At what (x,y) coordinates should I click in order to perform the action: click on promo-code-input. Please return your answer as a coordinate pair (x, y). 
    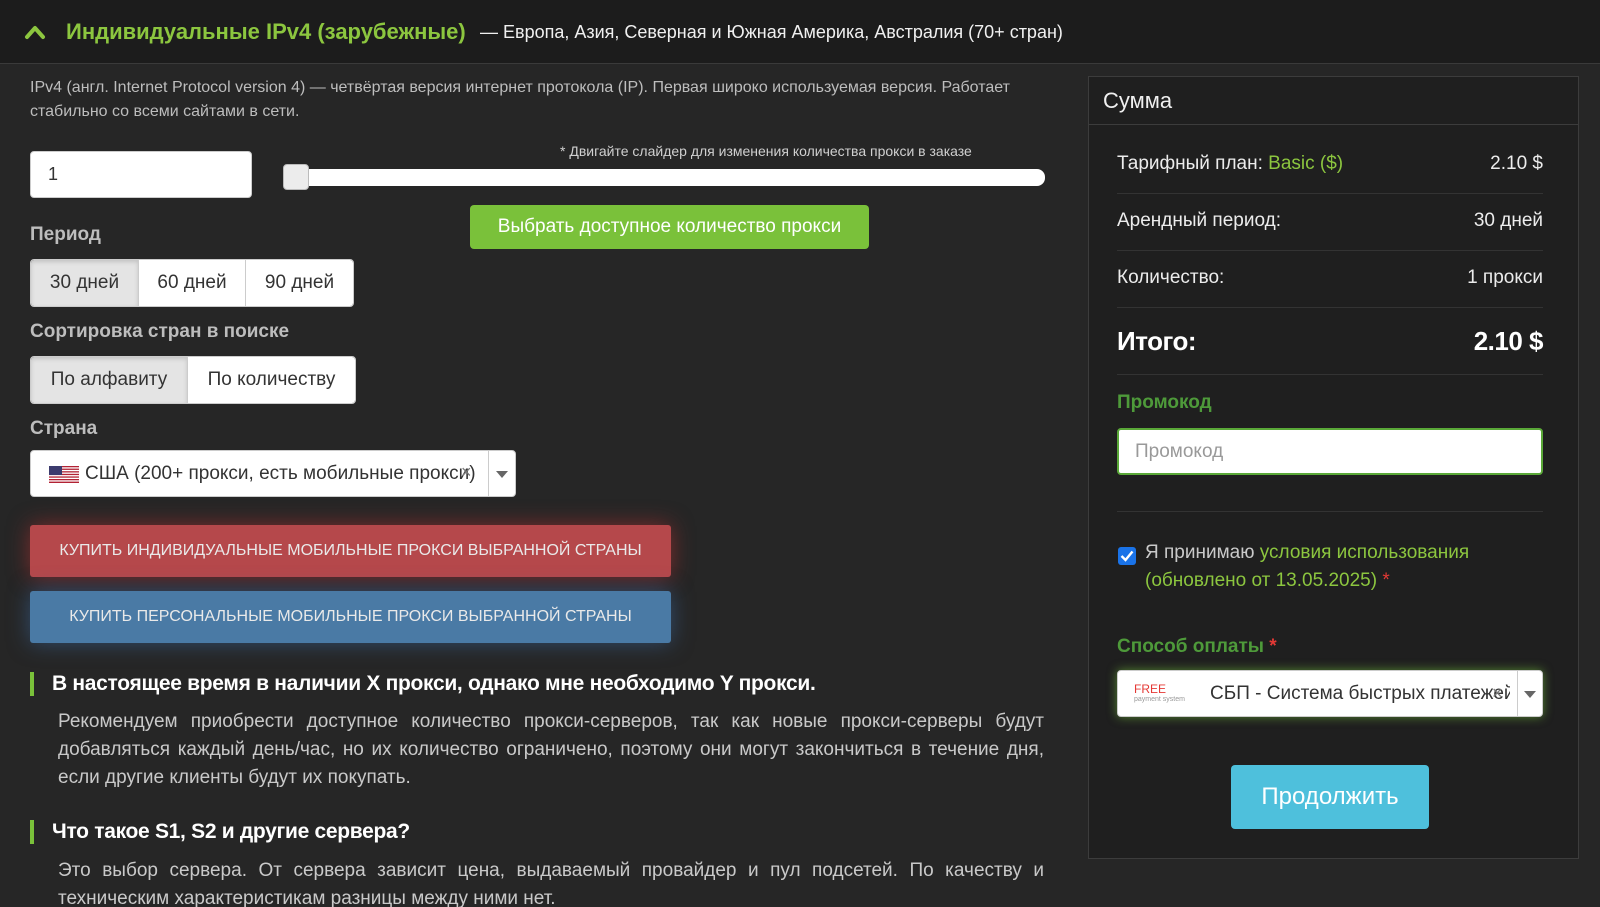
    Looking at the image, I should click on (1330, 451).